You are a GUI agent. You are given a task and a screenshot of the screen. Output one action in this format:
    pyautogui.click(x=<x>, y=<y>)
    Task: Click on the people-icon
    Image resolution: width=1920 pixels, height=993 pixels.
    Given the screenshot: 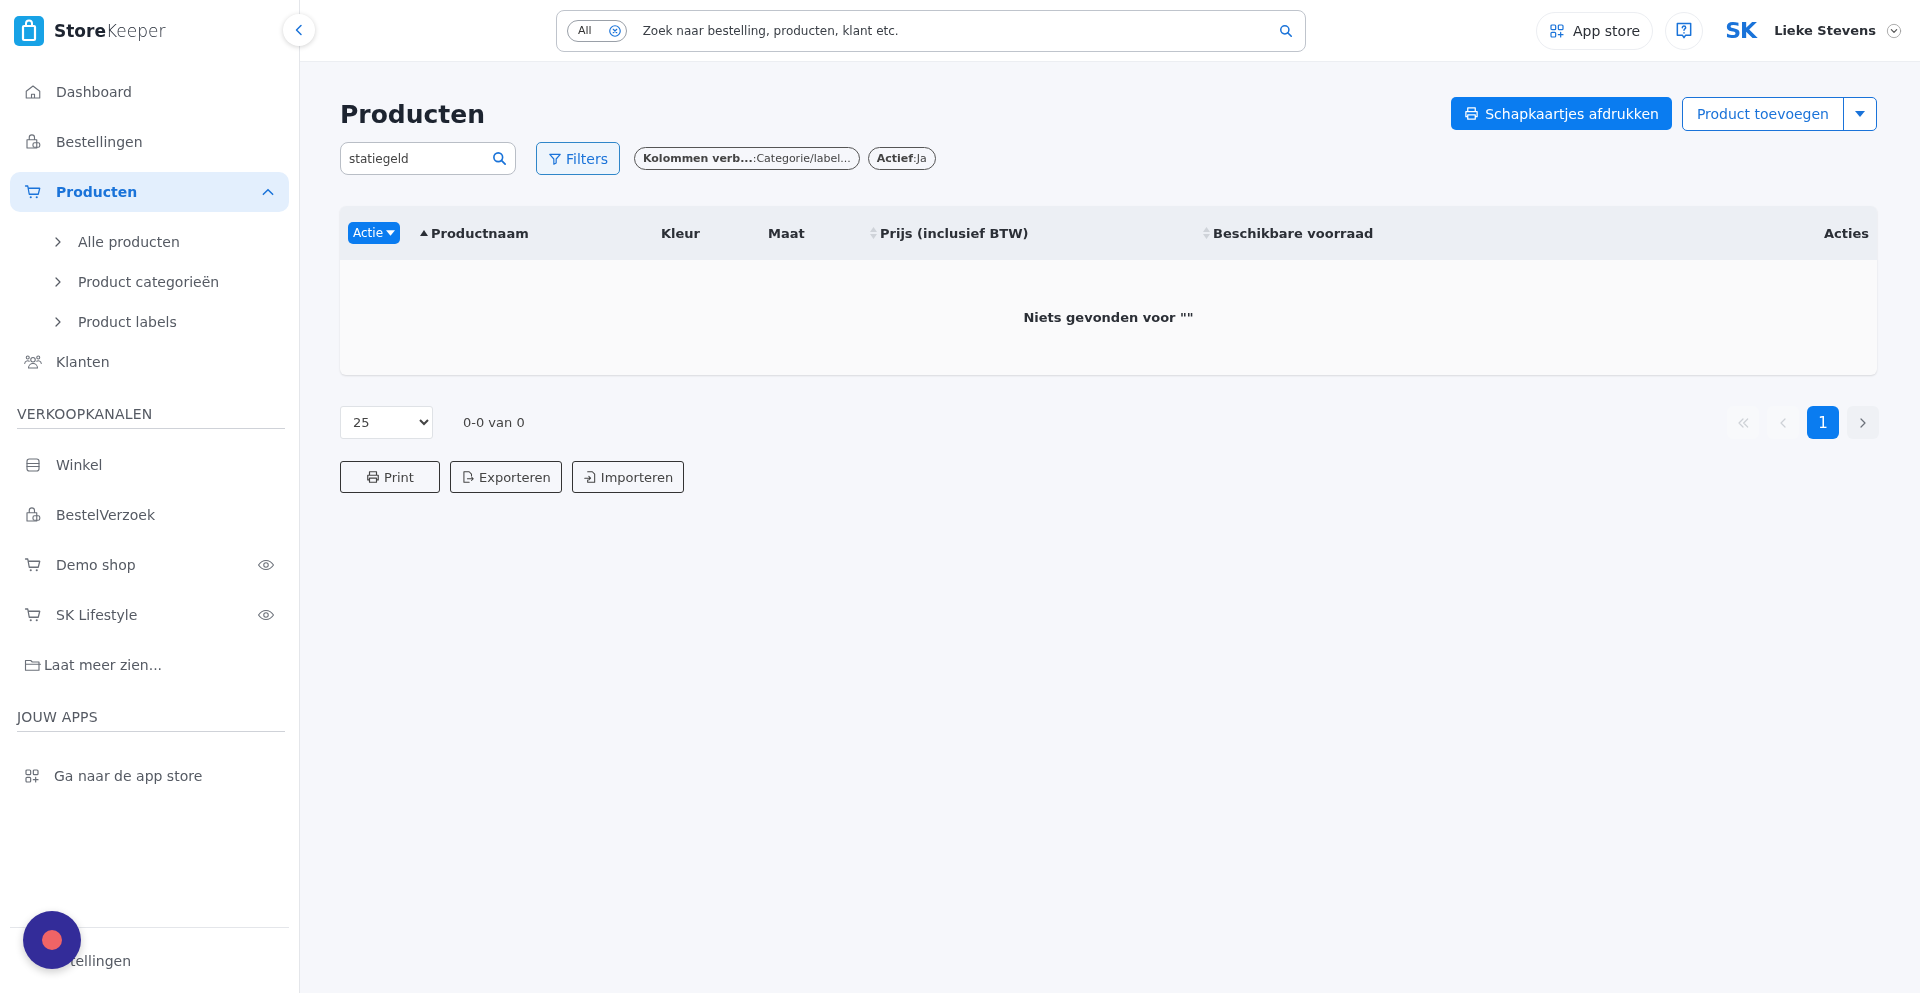 What is the action you would take?
    pyautogui.click(x=33, y=362)
    